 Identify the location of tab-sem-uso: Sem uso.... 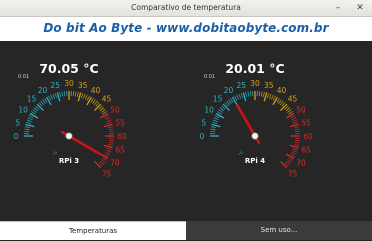
(279, 230).